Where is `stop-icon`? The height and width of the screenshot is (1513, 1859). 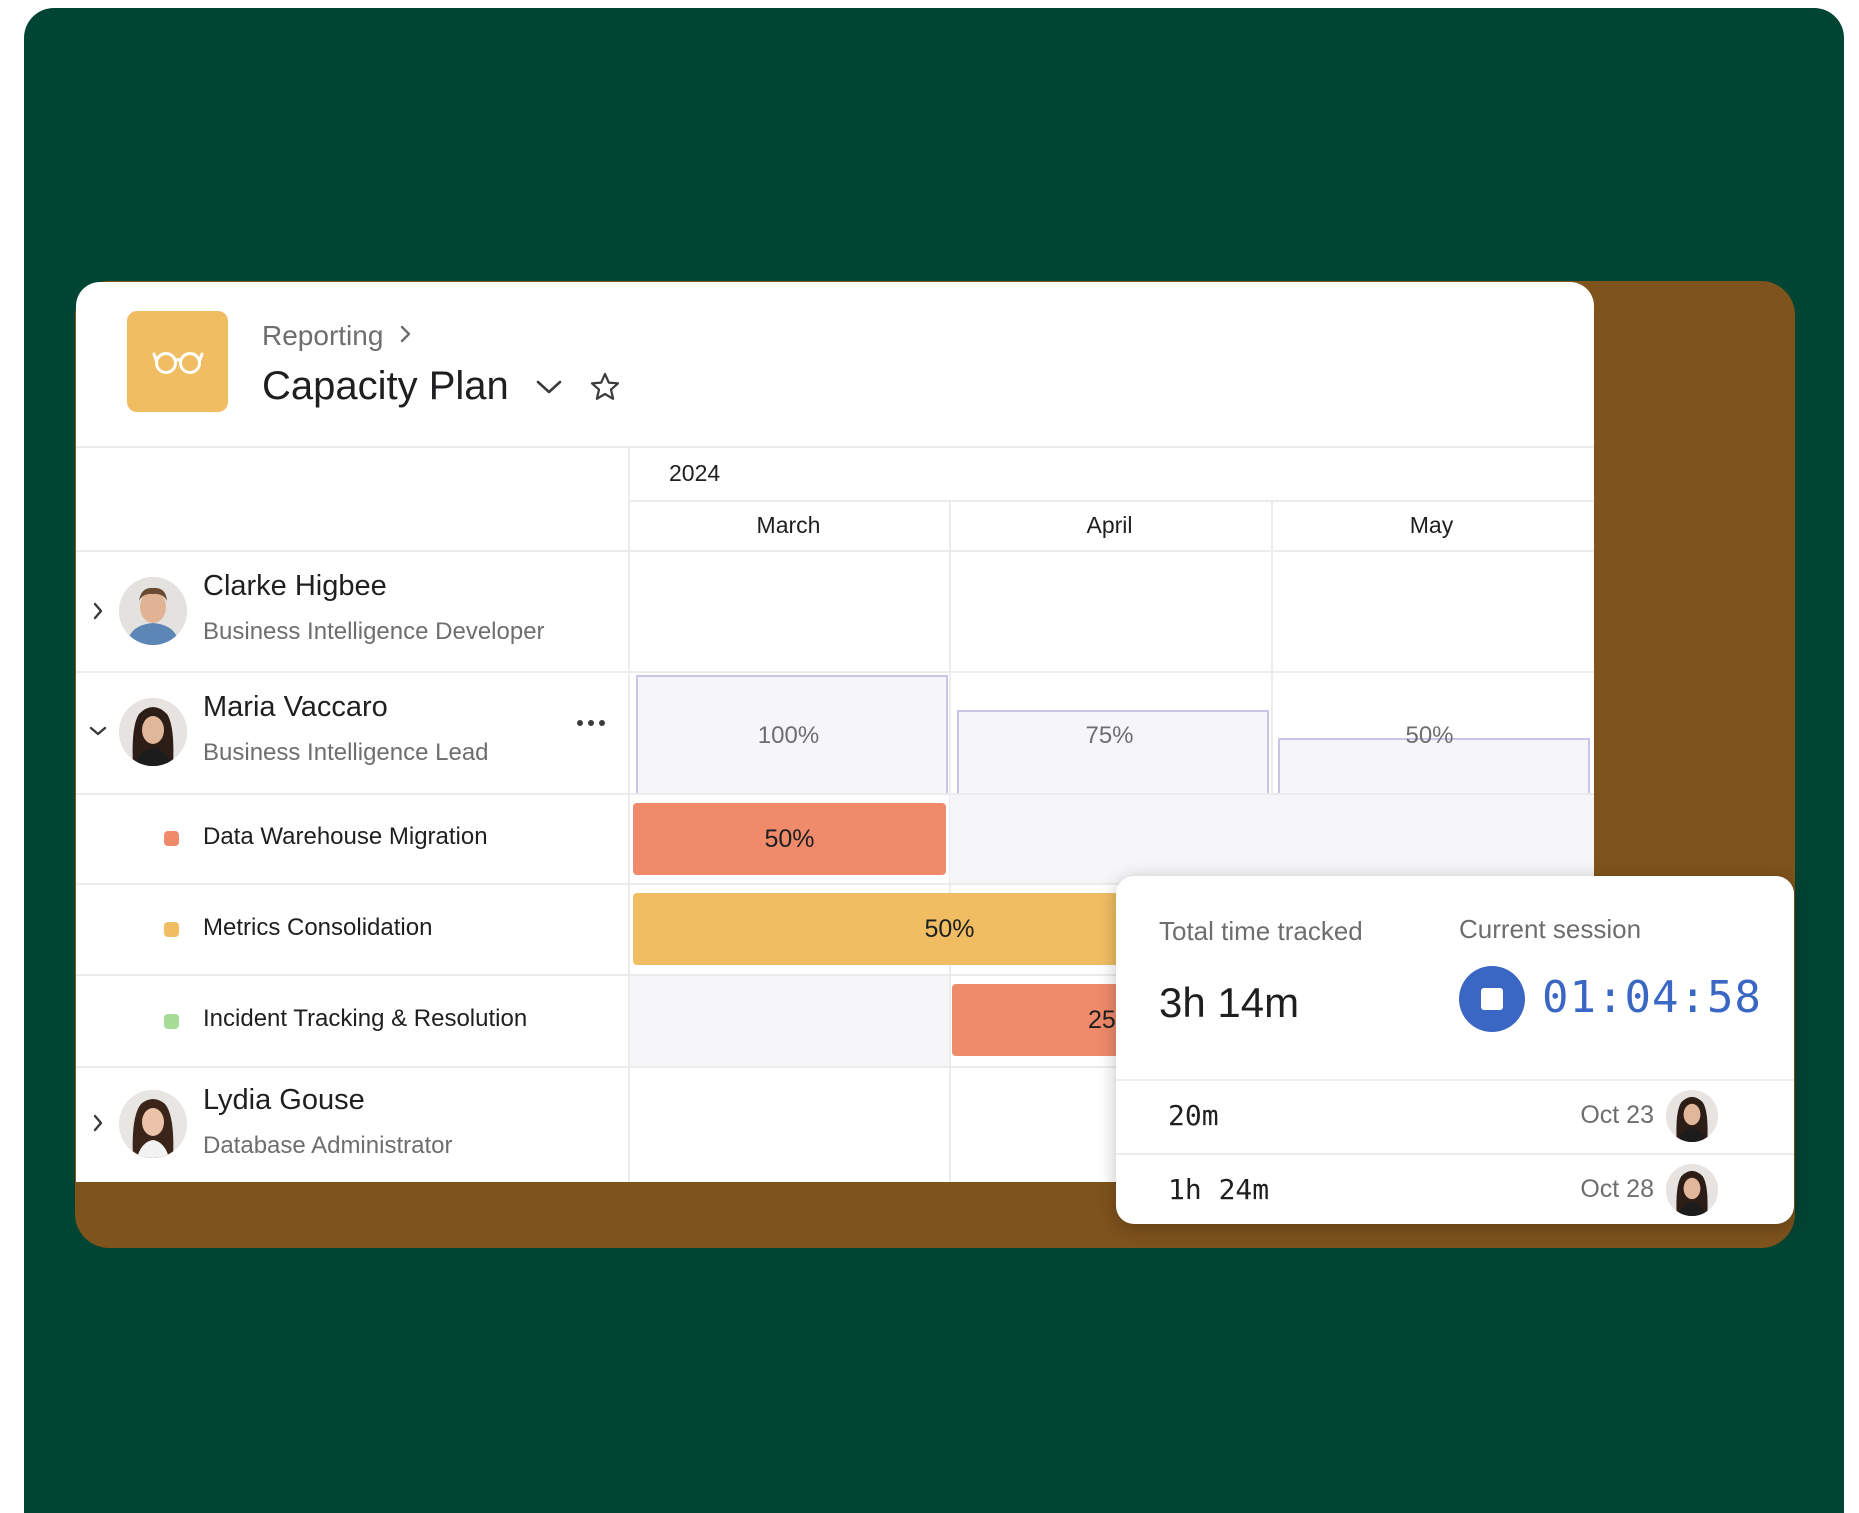 stop-icon is located at coordinates (1492, 999).